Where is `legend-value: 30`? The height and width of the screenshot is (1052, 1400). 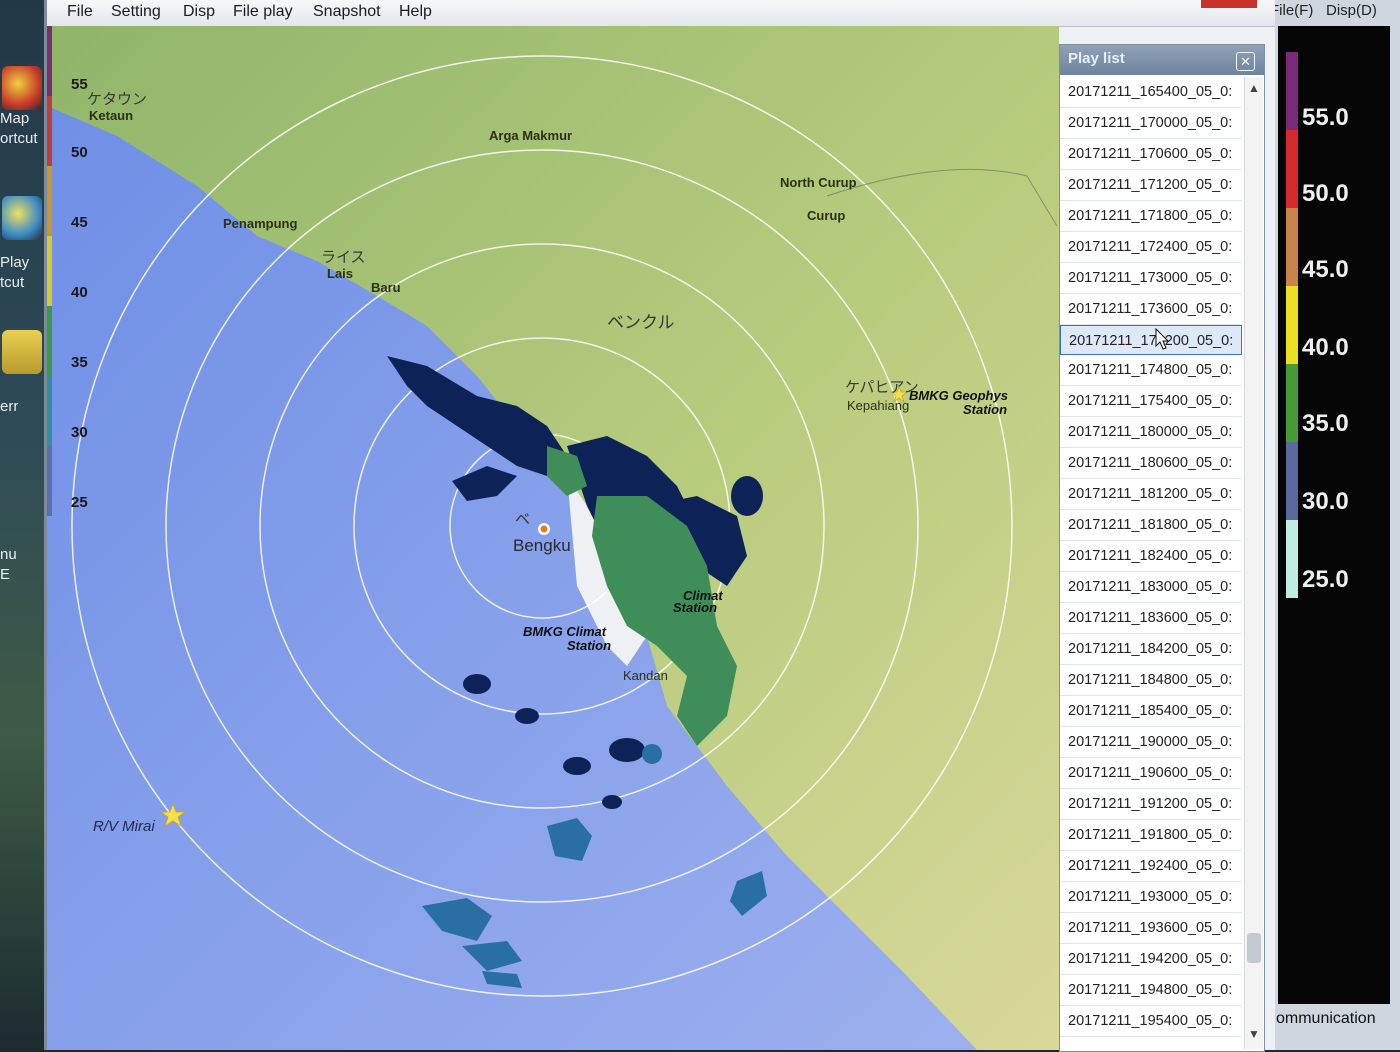
legend-value: 30 is located at coordinates (79, 432).